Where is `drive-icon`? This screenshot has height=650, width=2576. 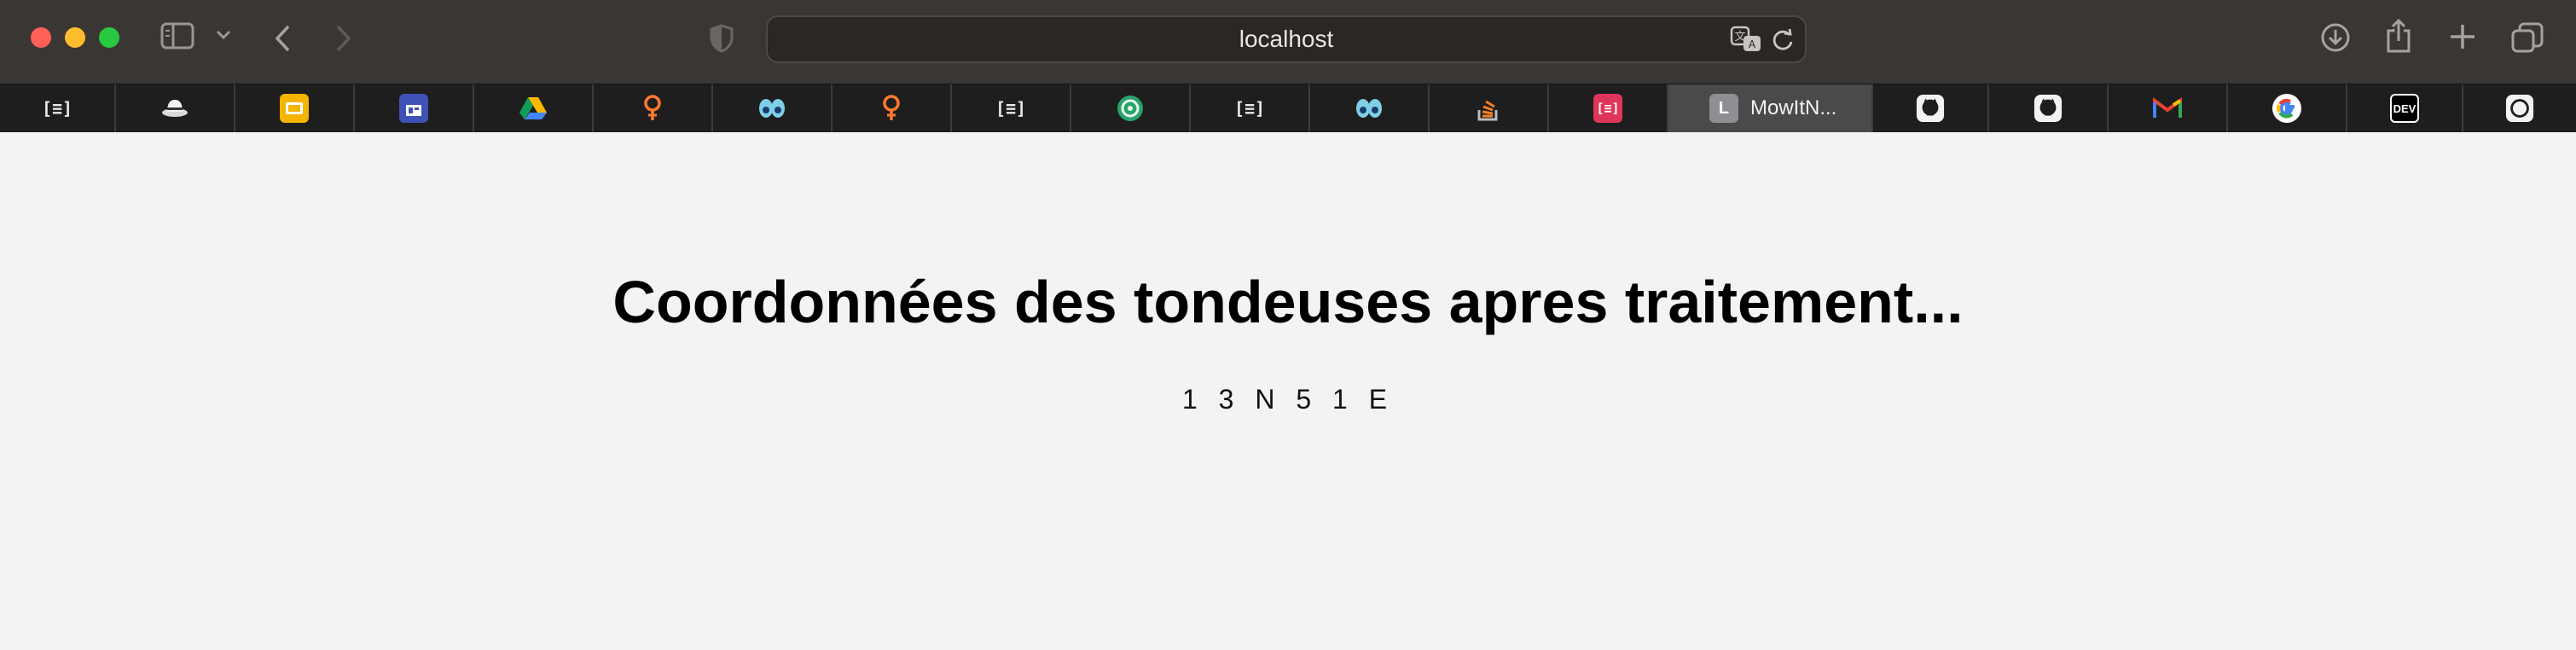 drive-icon is located at coordinates (533, 108).